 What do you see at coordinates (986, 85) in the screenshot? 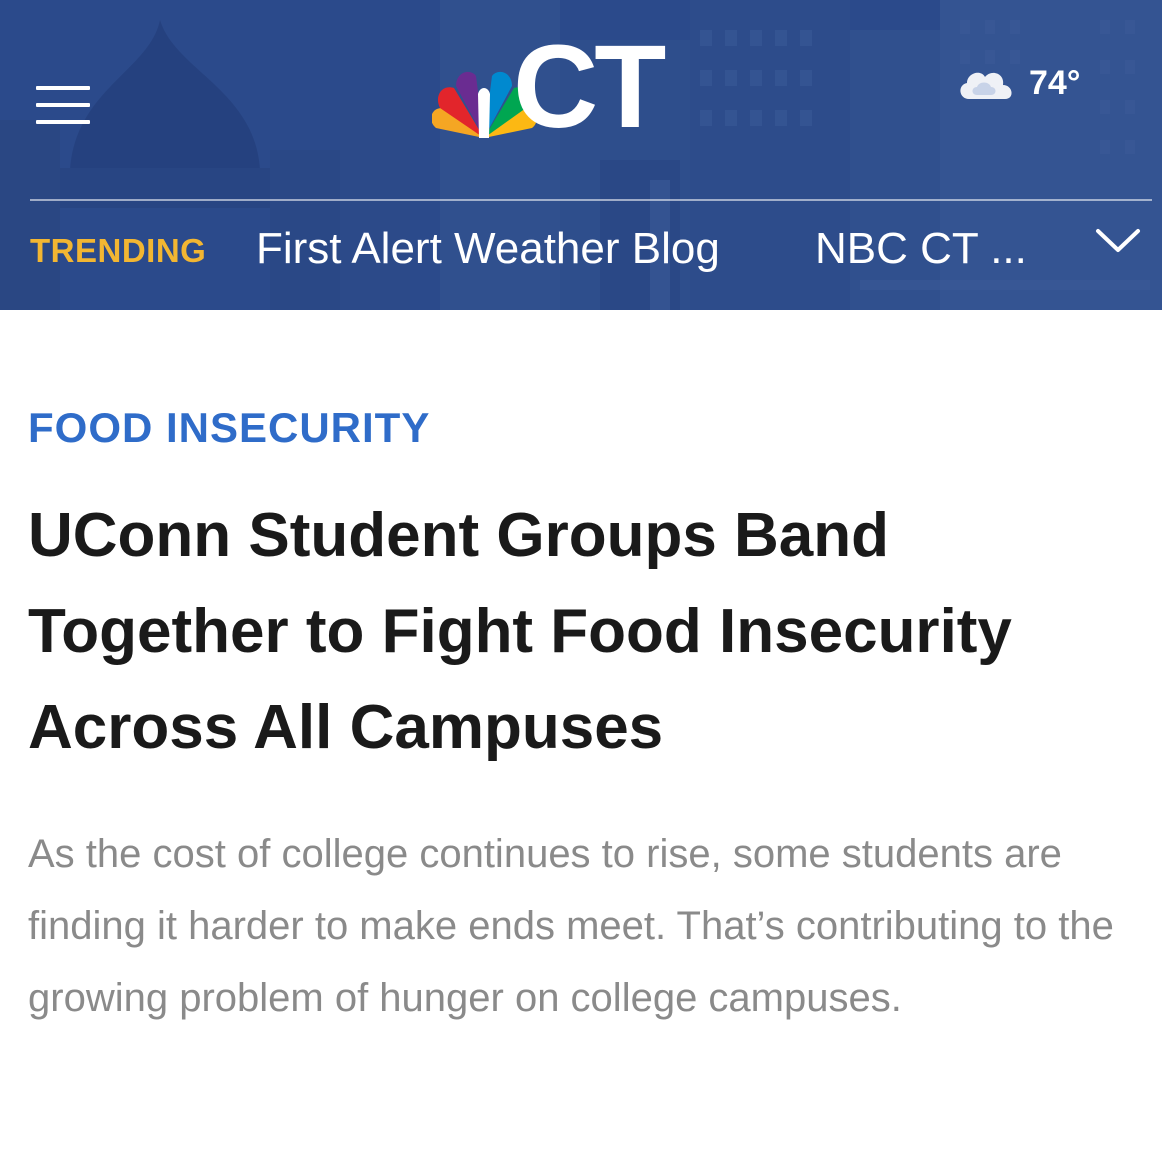
I see `cloudy-icon` at bounding box center [986, 85].